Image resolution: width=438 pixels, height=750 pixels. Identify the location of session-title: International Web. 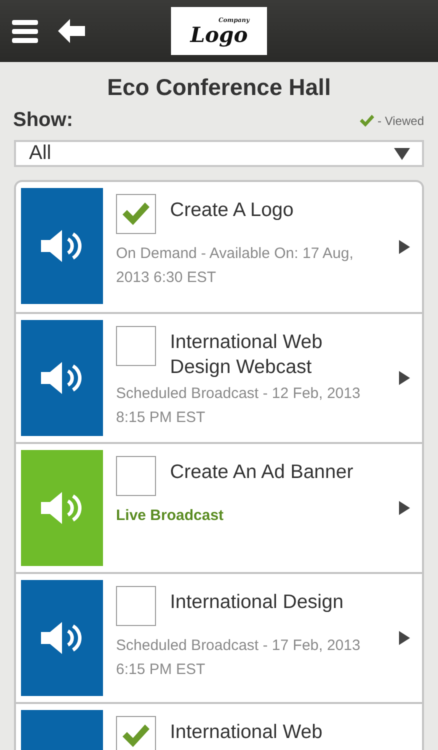
(247, 732).